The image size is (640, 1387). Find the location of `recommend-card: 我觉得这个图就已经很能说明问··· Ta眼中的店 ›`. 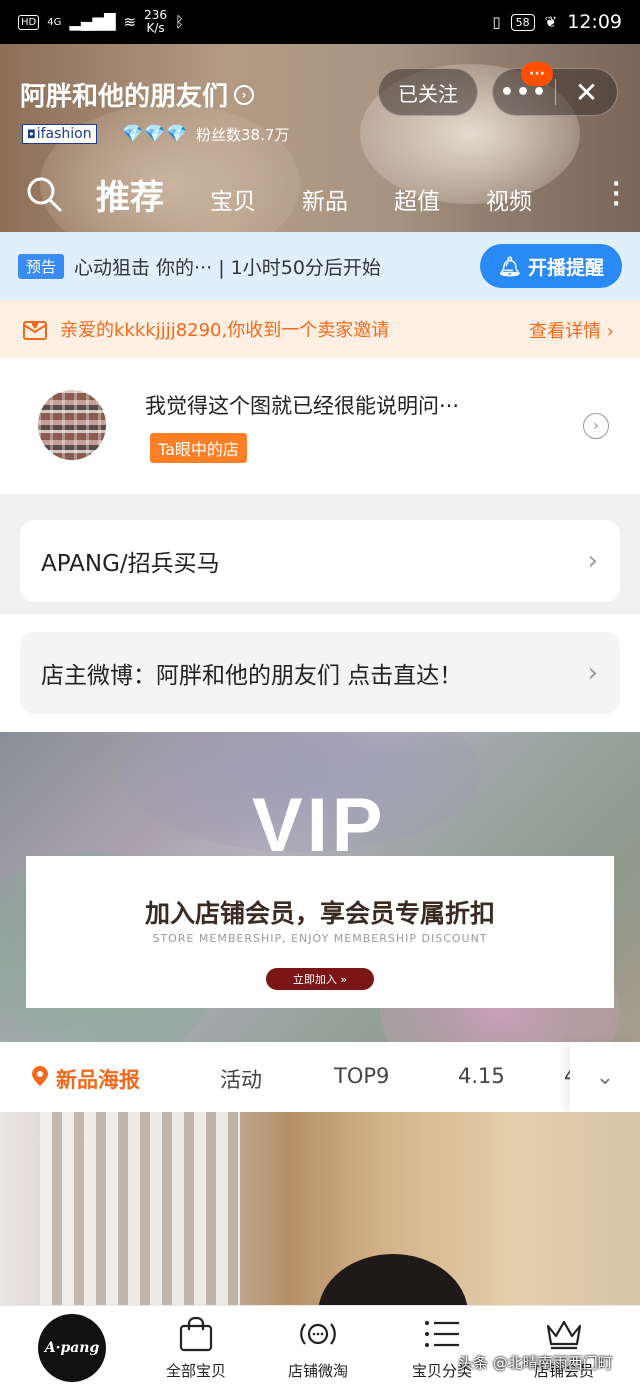

recommend-card: 我觉得这个图就已经很能说明问··· Ta眼中的店 › is located at coordinates (320, 426).